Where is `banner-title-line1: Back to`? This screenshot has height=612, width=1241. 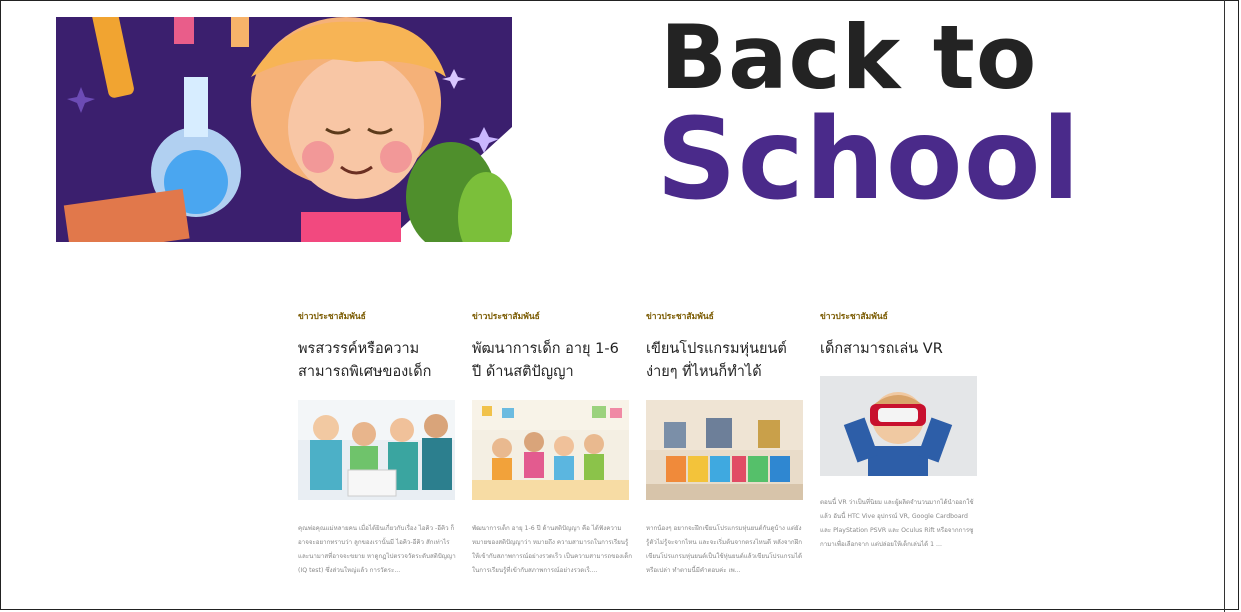
banner-title-line1: Back to is located at coordinates (849, 57).